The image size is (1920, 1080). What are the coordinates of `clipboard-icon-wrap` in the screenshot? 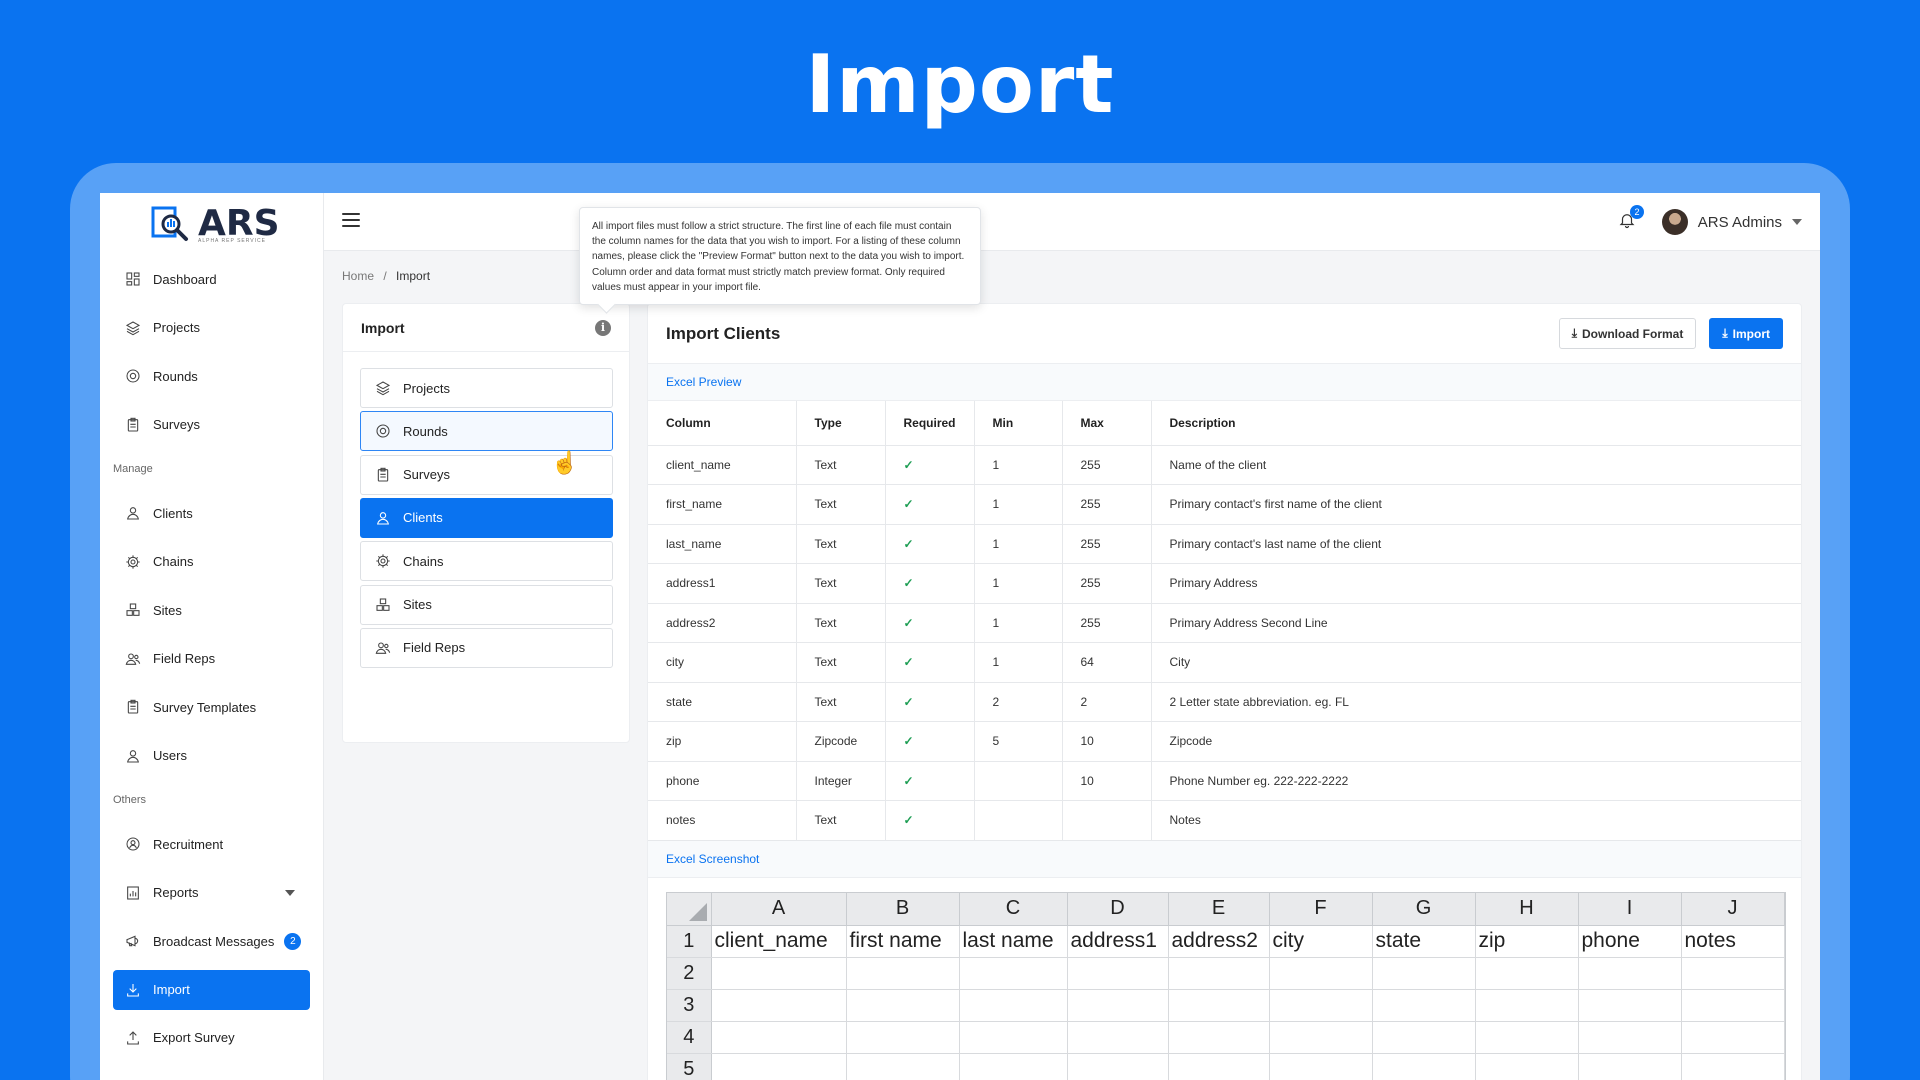 It's located at (383, 475).